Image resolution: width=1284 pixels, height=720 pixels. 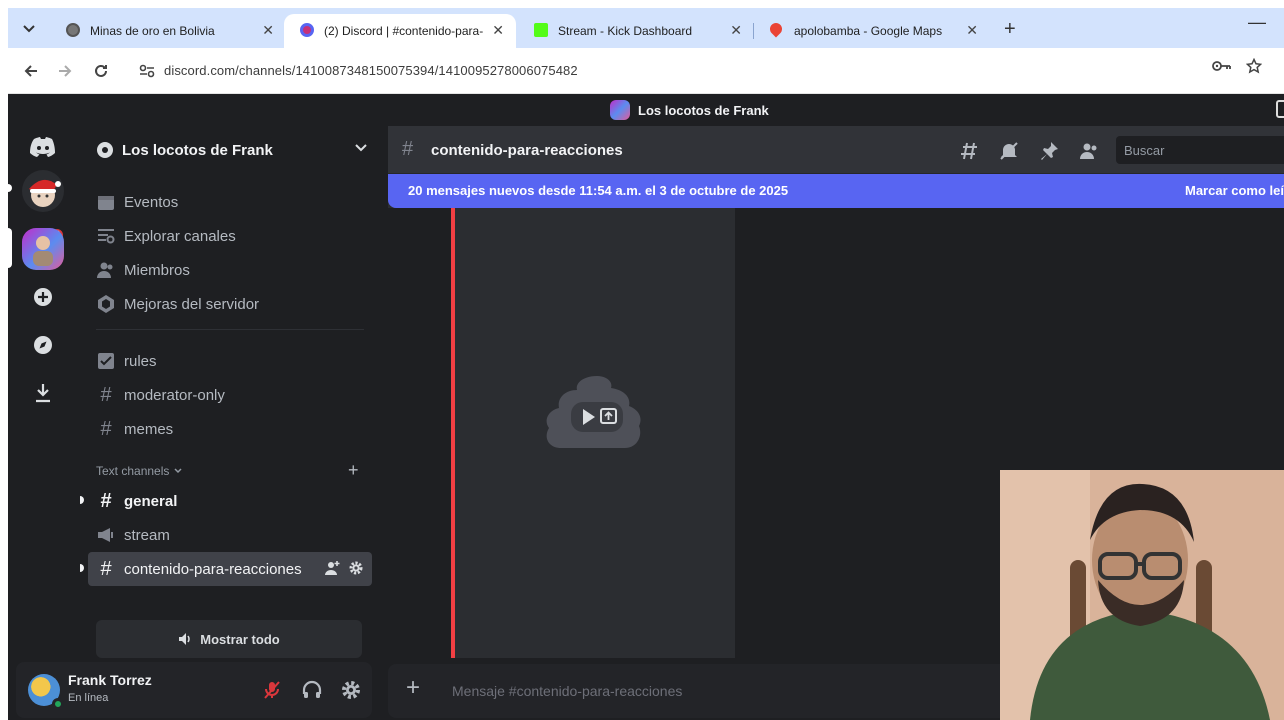 I want to click on channel-item-memes: # memes, so click(x=230, y=429).